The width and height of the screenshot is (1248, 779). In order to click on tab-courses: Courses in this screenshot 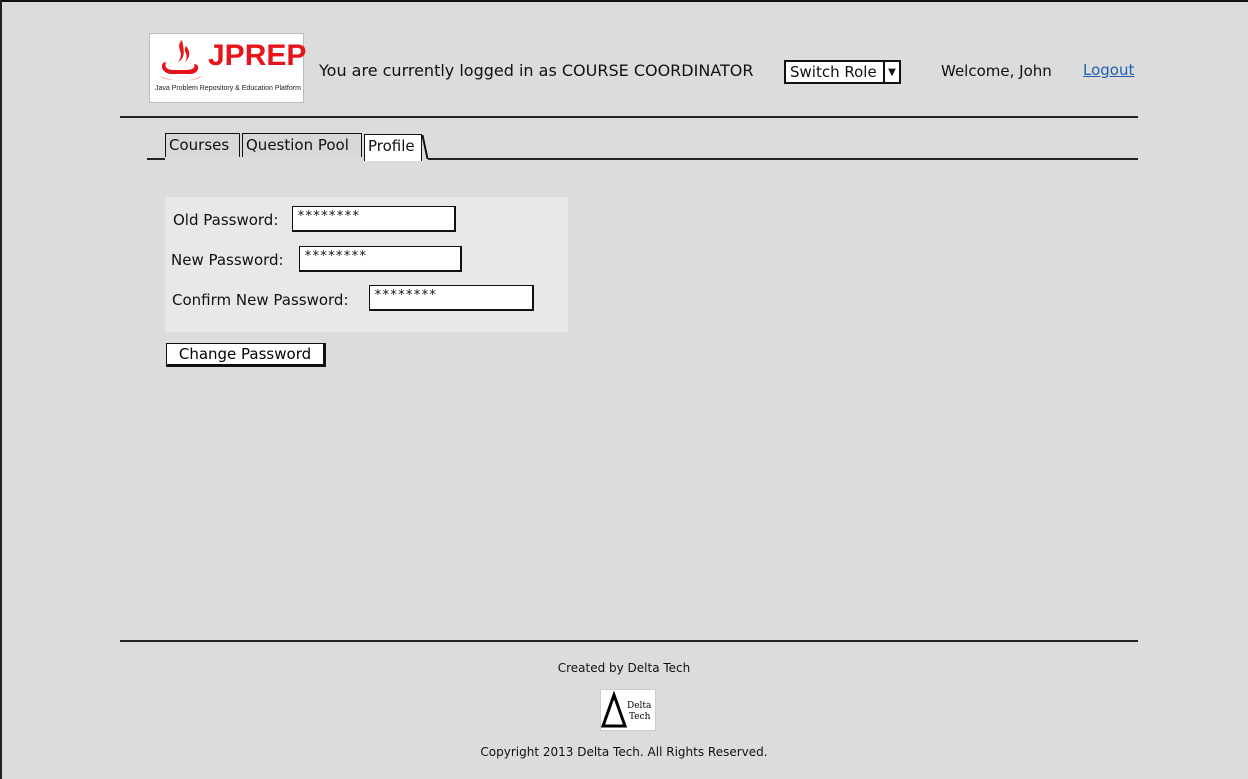, I will do `click(202, 145)`.